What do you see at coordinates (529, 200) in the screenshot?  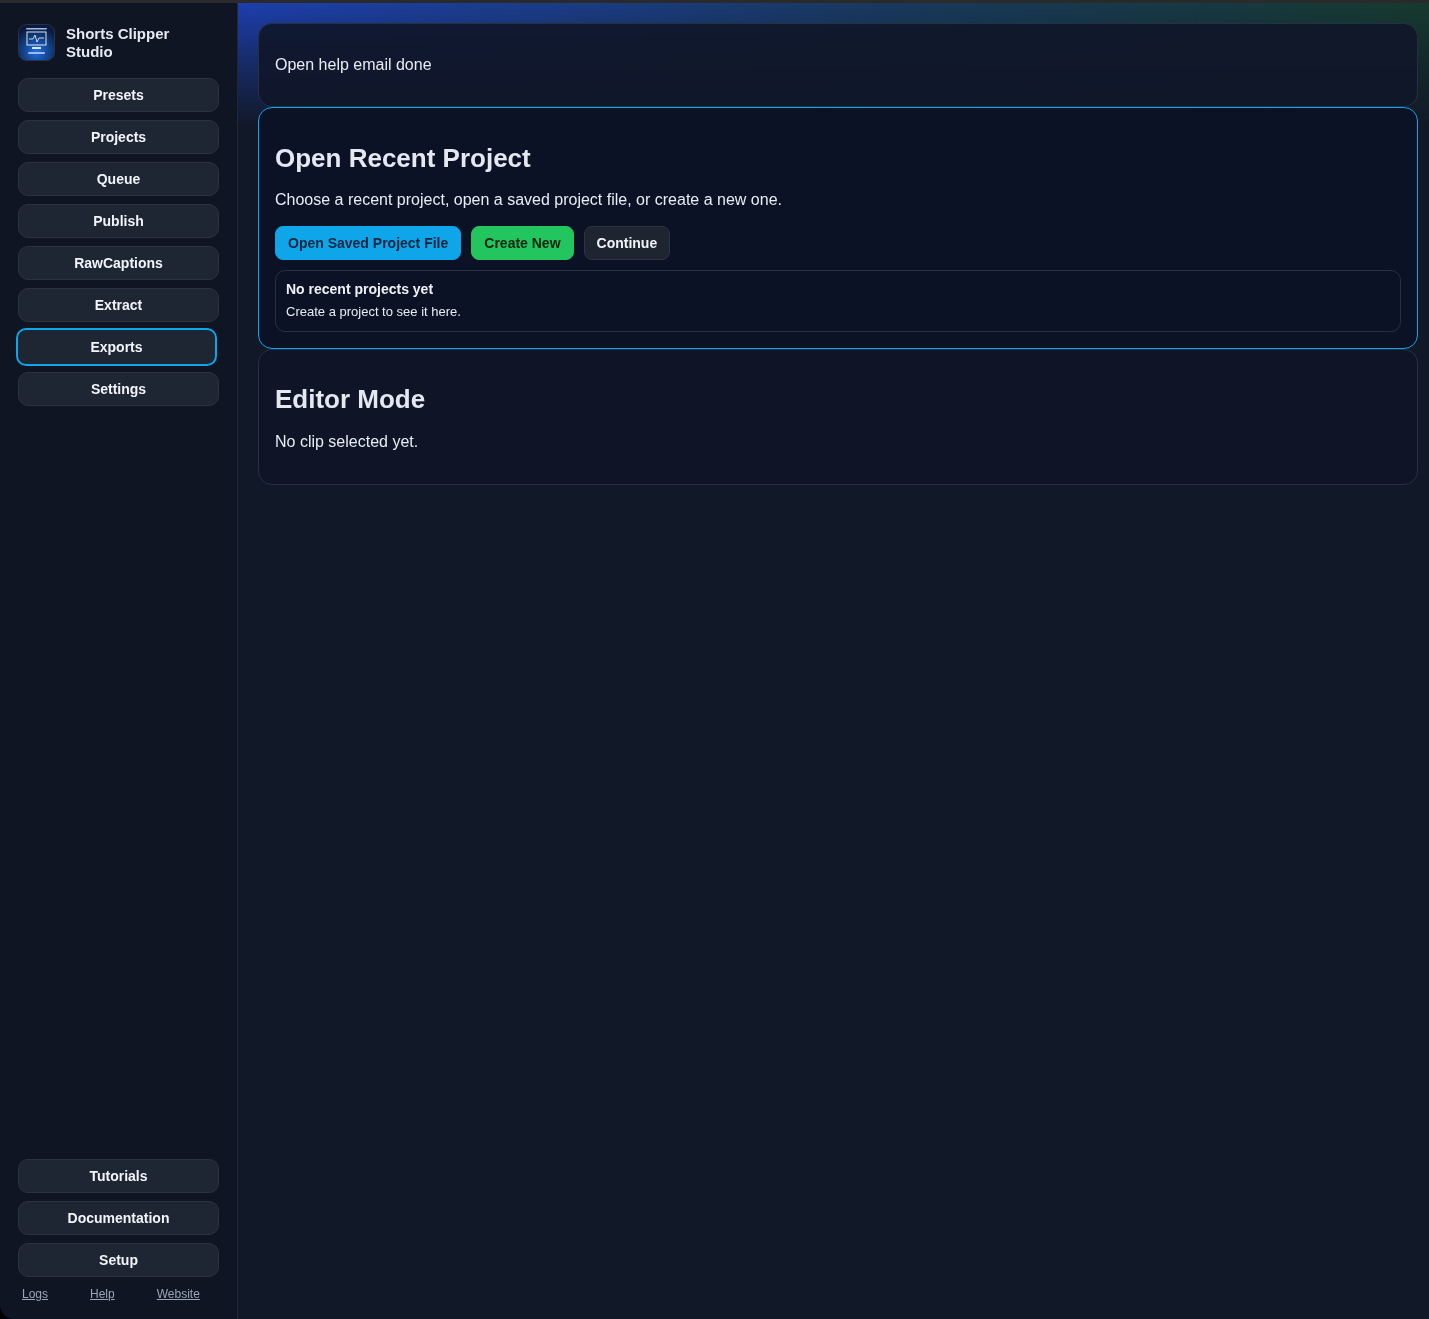 I see `panel-description: Choose a recent project, open a saved project file, or create a new one.` at bounding box center [529, 200].